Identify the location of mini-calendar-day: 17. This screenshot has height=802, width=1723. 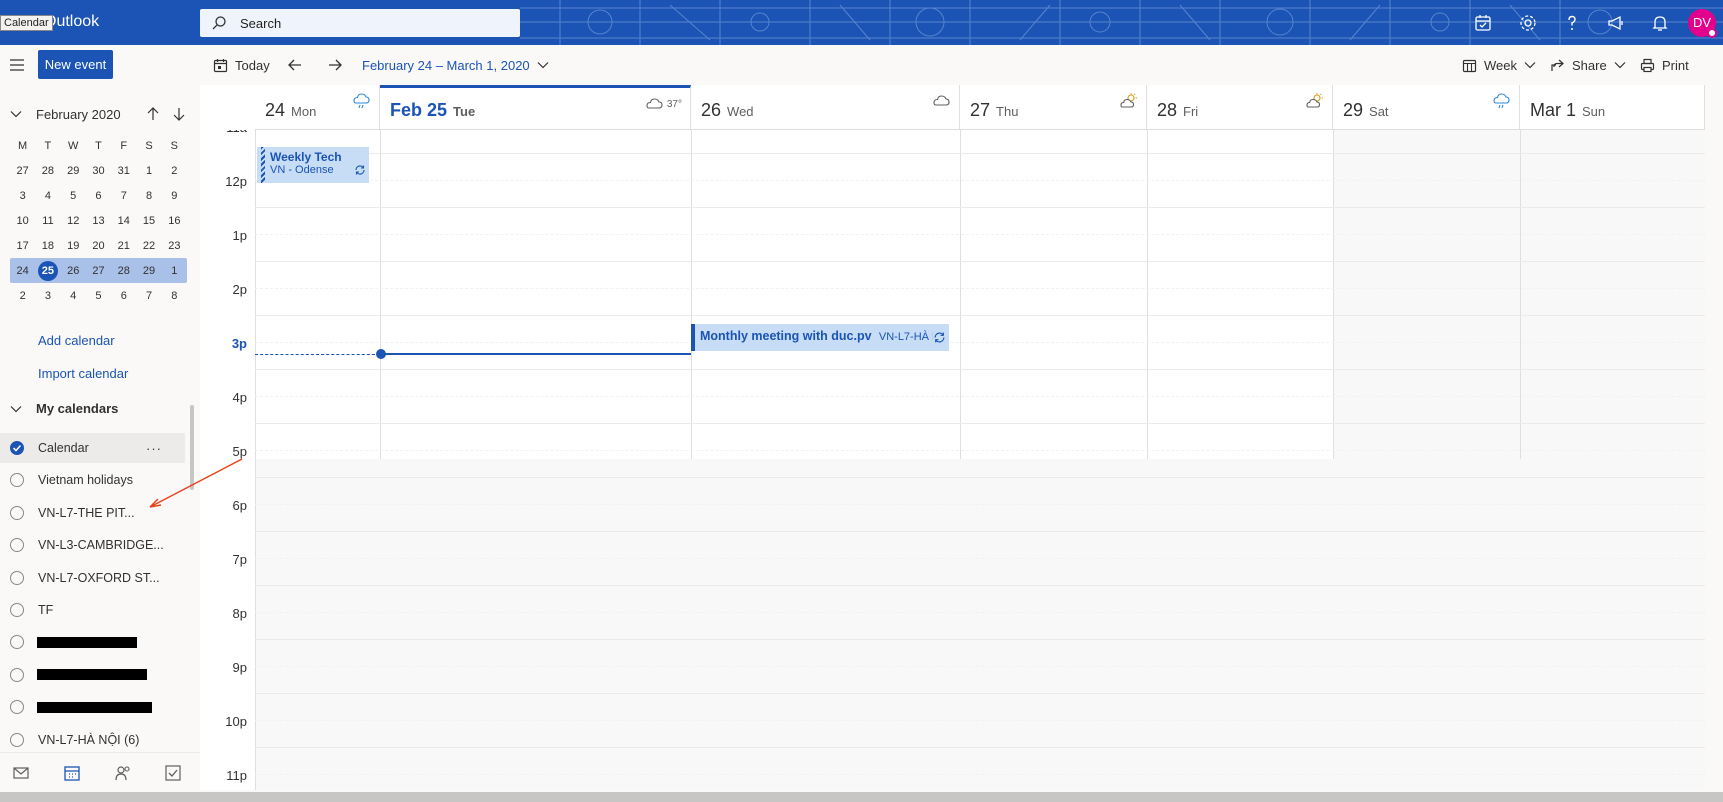
(22, 246).